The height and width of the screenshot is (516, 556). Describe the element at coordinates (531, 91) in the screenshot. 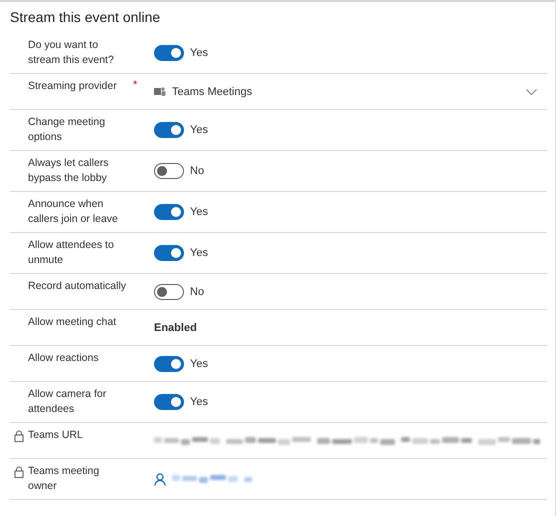

I see `chevron-down-icon` at that location.